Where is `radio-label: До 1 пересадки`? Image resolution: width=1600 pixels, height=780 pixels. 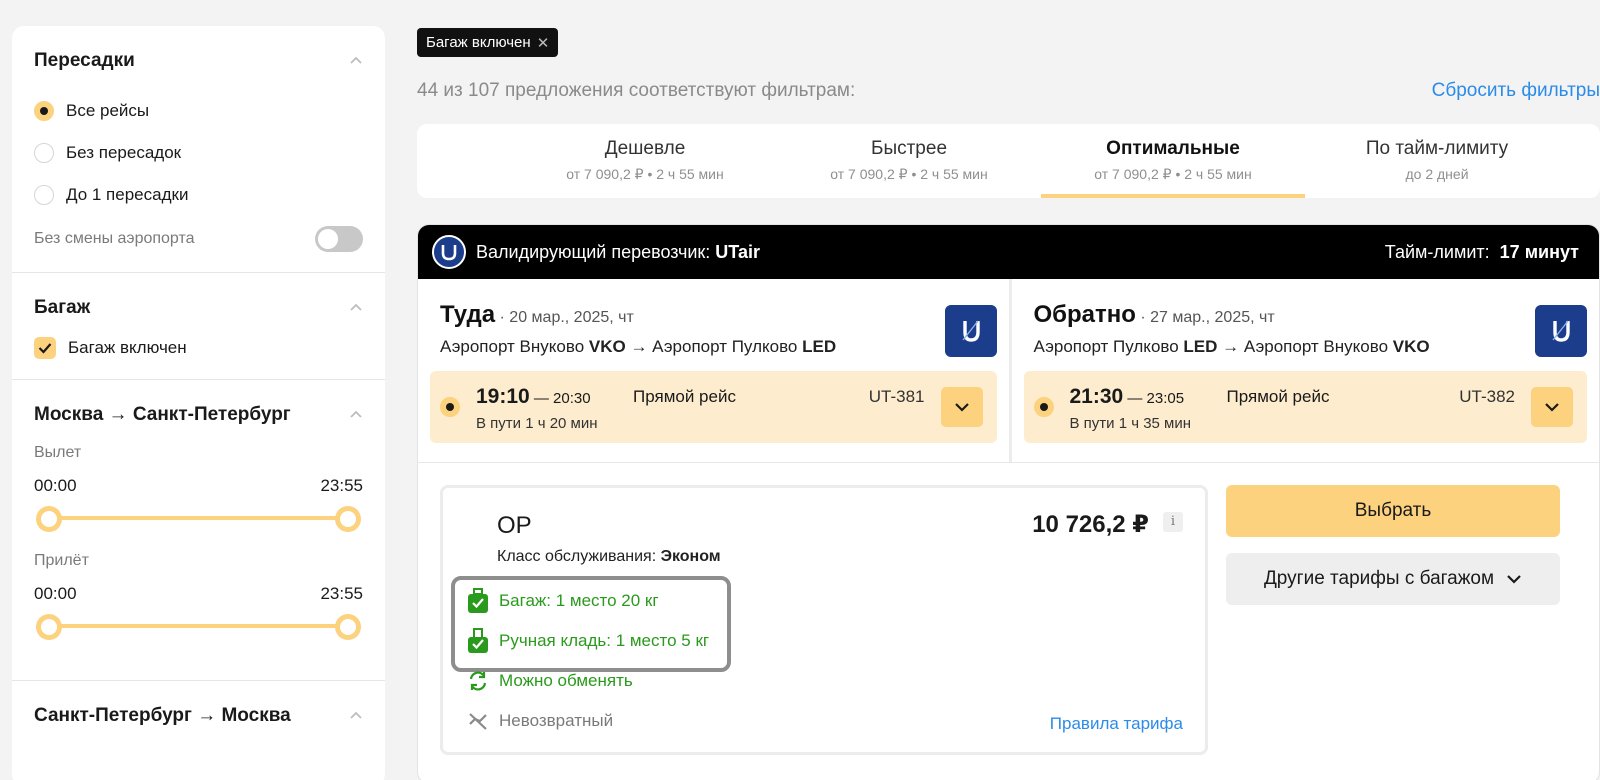
radio-label: До 1 пересадки is located at coordinates (127, 194).